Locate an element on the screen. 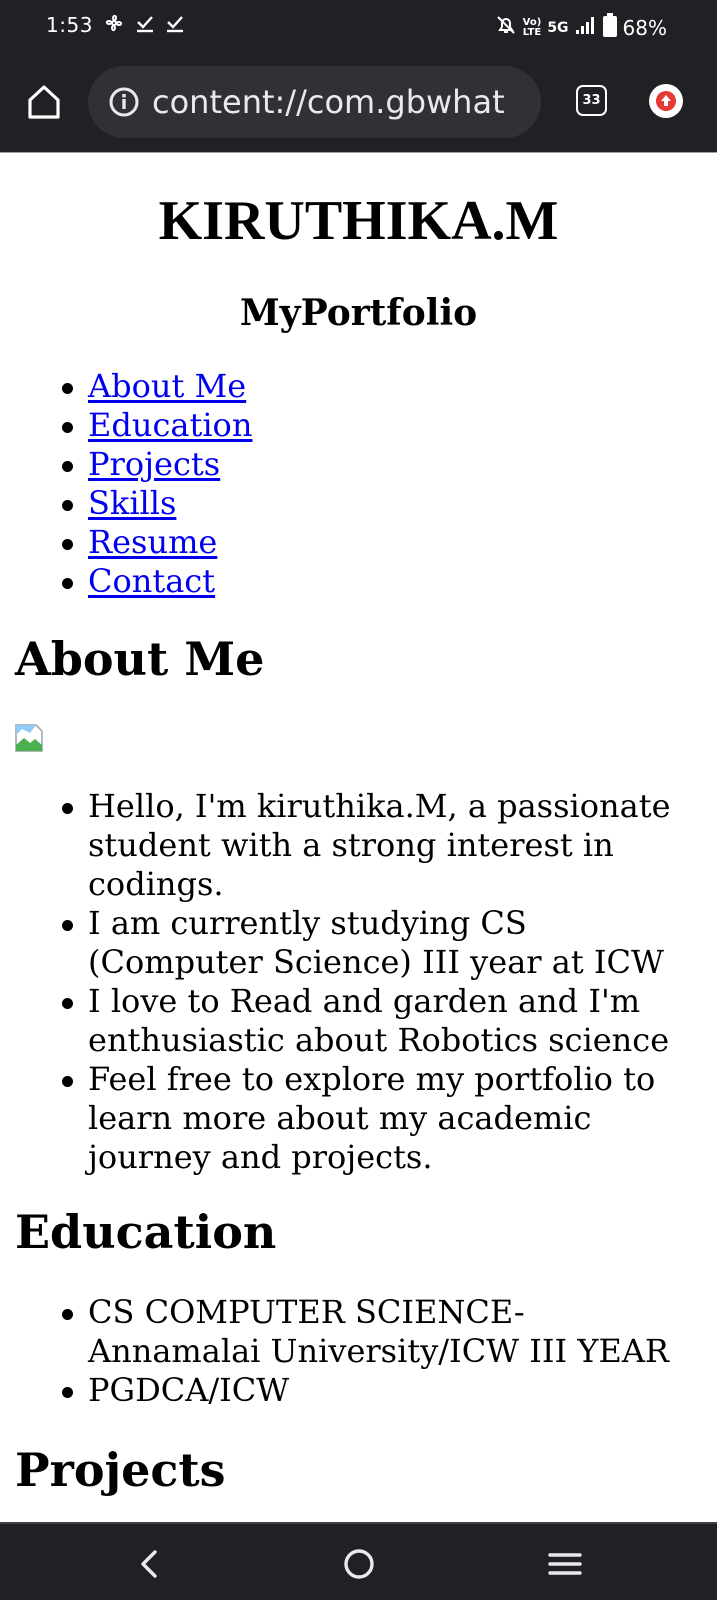  nav-link-resume: Resume is located at coordinates (152, 542).